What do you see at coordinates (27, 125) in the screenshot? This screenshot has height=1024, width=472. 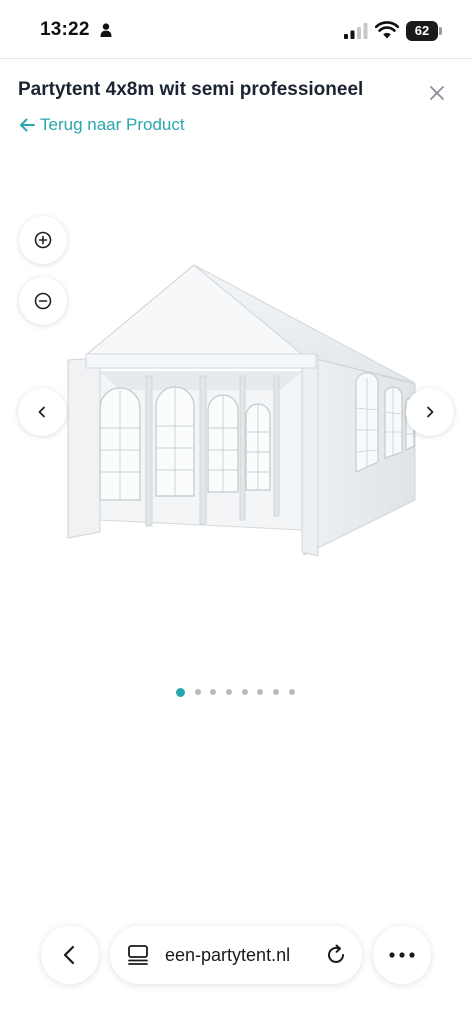 I see `arrow-left-icon` at bounding box center [27, 125].